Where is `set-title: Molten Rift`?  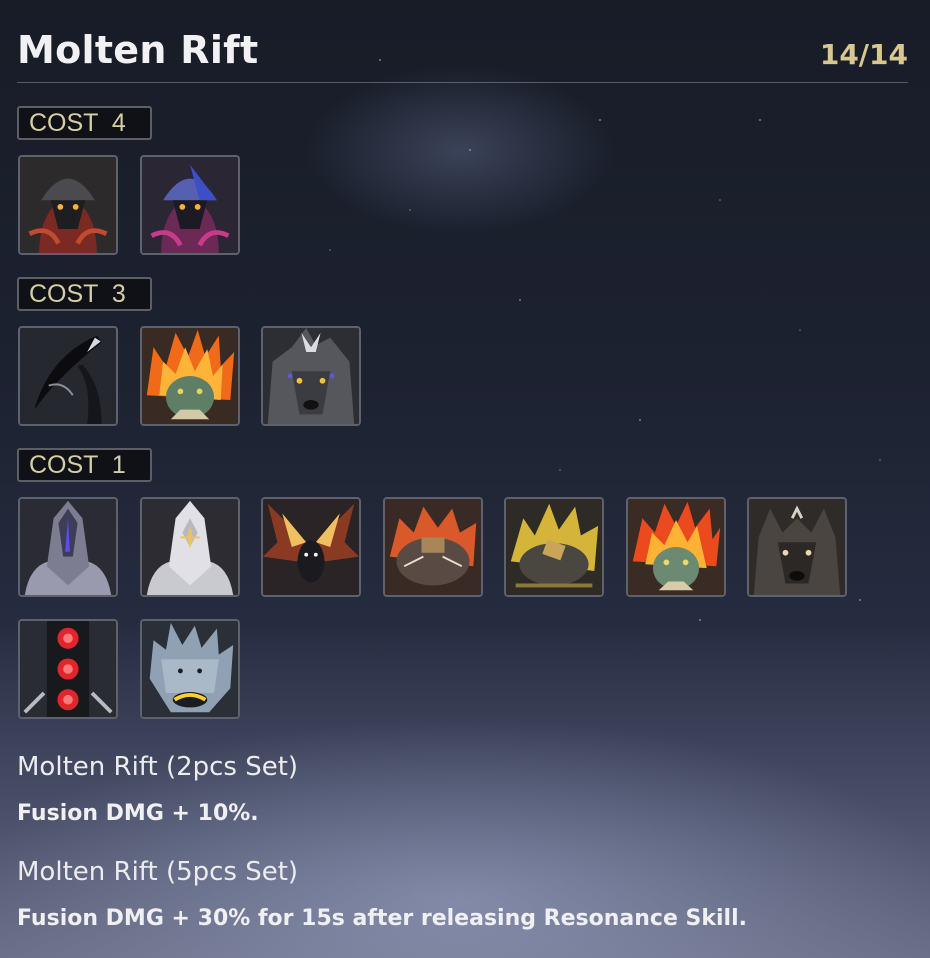
set-title: Molten Rift is located at coordinates (138, 50).